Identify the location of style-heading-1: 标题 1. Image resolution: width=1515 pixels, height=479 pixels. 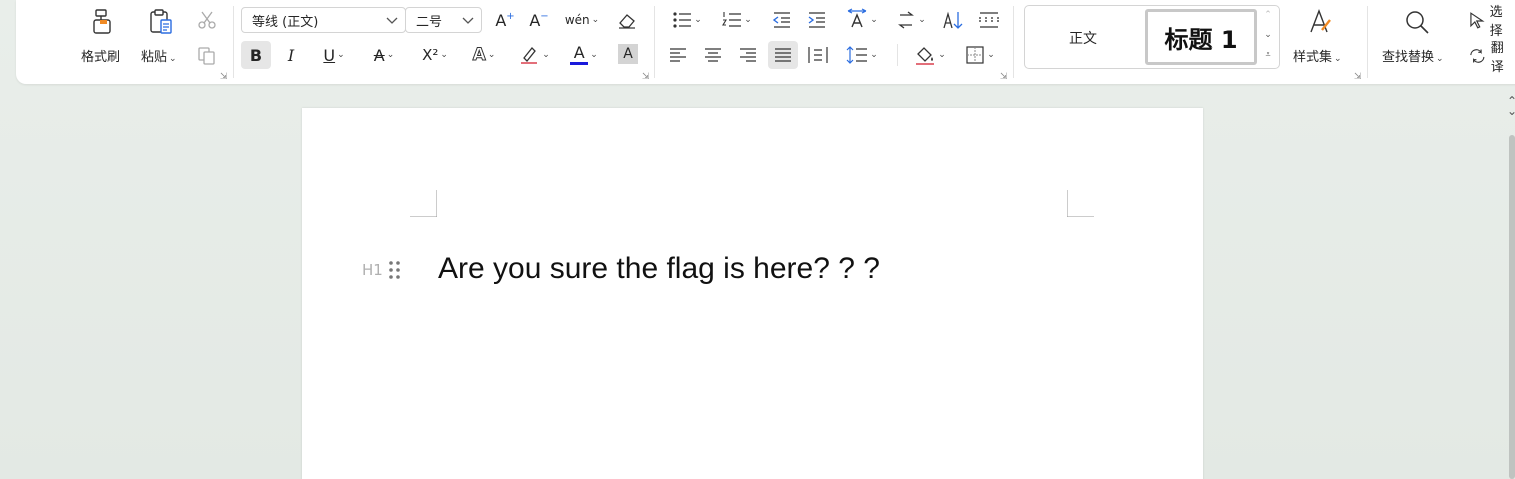
(1201, 37).